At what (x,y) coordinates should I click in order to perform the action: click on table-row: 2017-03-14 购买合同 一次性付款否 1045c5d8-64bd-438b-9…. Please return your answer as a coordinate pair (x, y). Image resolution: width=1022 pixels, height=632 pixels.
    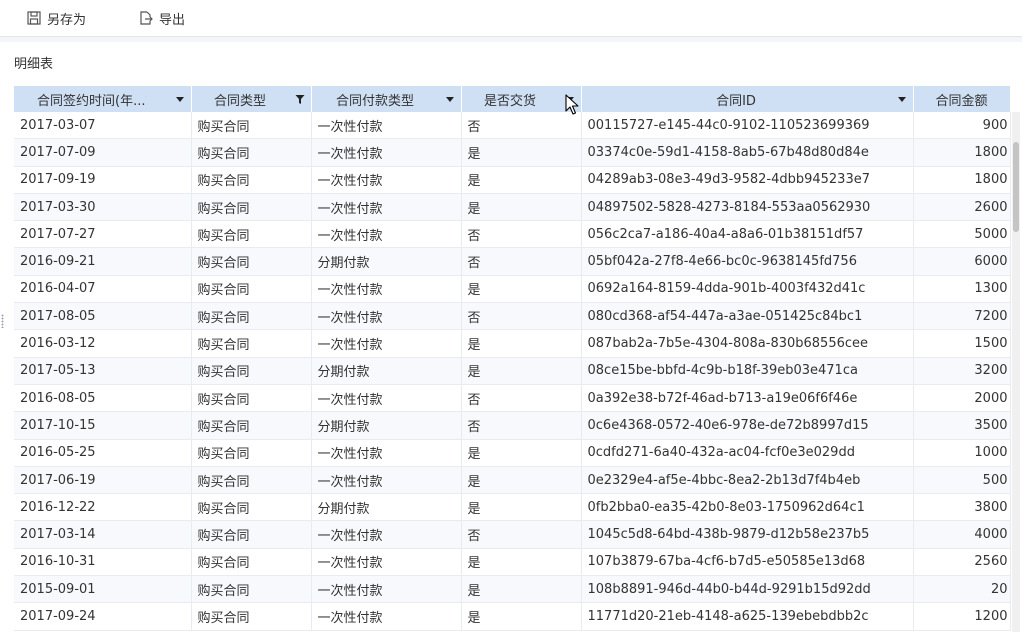
    Looking at the image, I should click on (512, 534).